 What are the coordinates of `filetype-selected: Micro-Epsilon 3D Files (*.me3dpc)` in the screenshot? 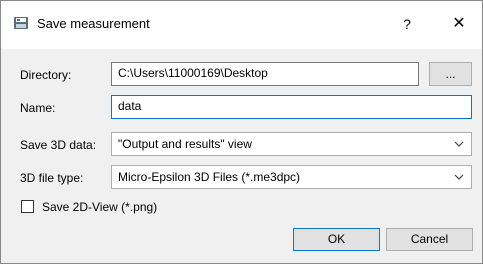 It's located at (209, 177).